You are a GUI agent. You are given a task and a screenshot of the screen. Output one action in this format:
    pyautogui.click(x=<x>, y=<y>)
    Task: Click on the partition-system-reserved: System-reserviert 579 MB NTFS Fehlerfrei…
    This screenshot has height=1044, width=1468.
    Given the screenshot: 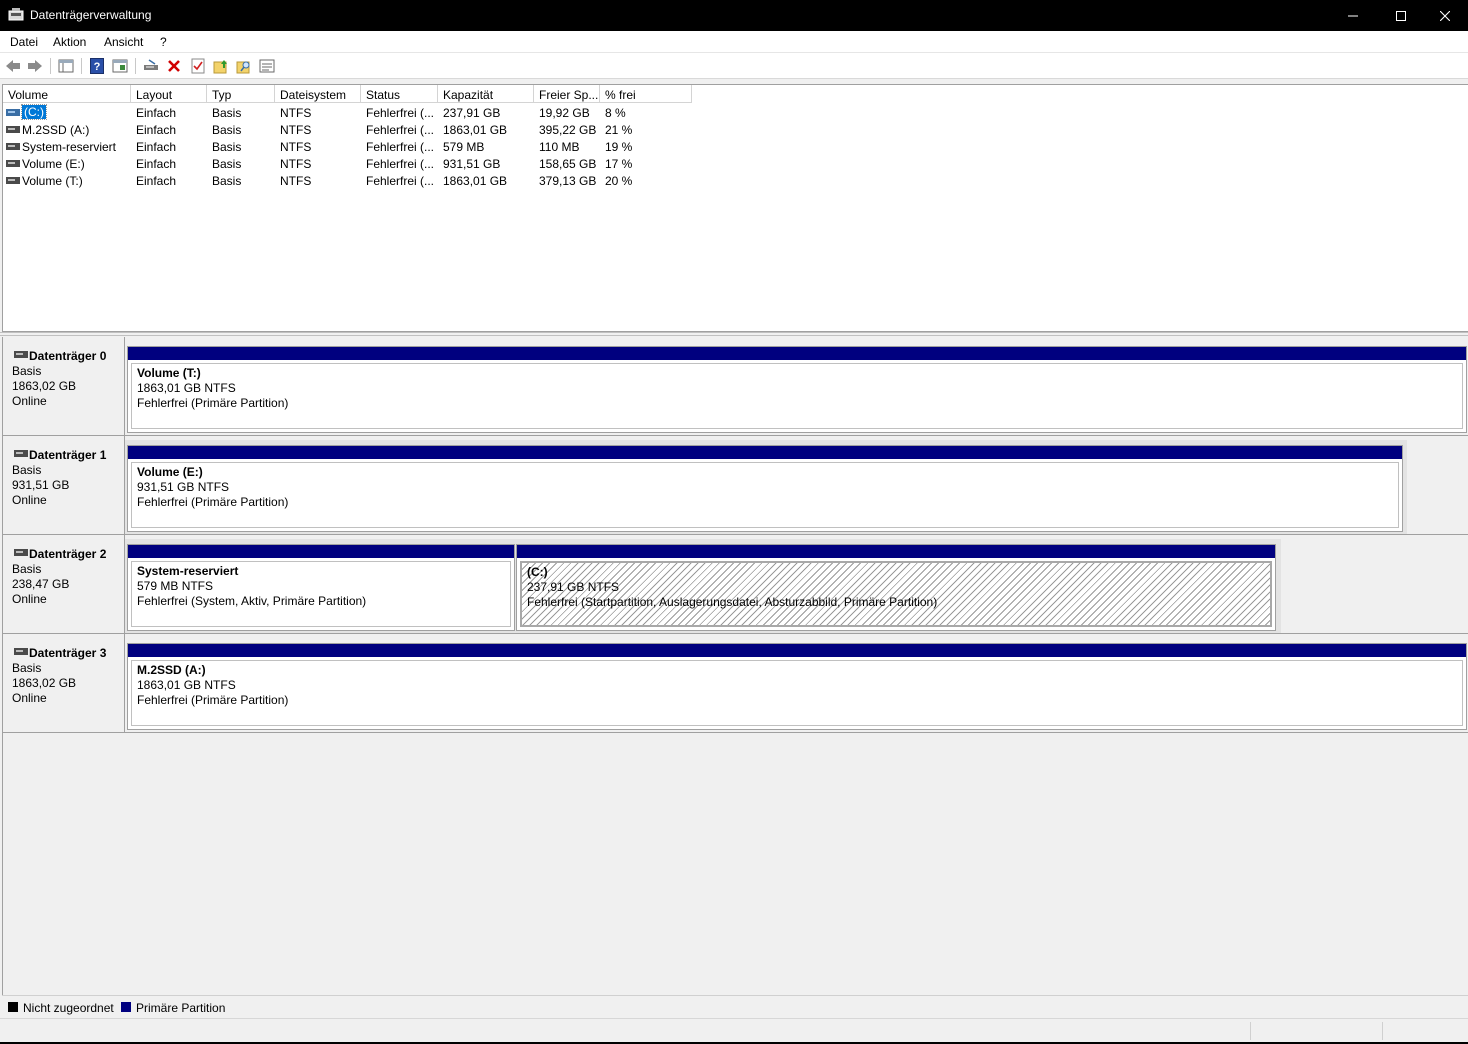 What is the action you would take?
    pyautogui.click(x=321, y=587)
    